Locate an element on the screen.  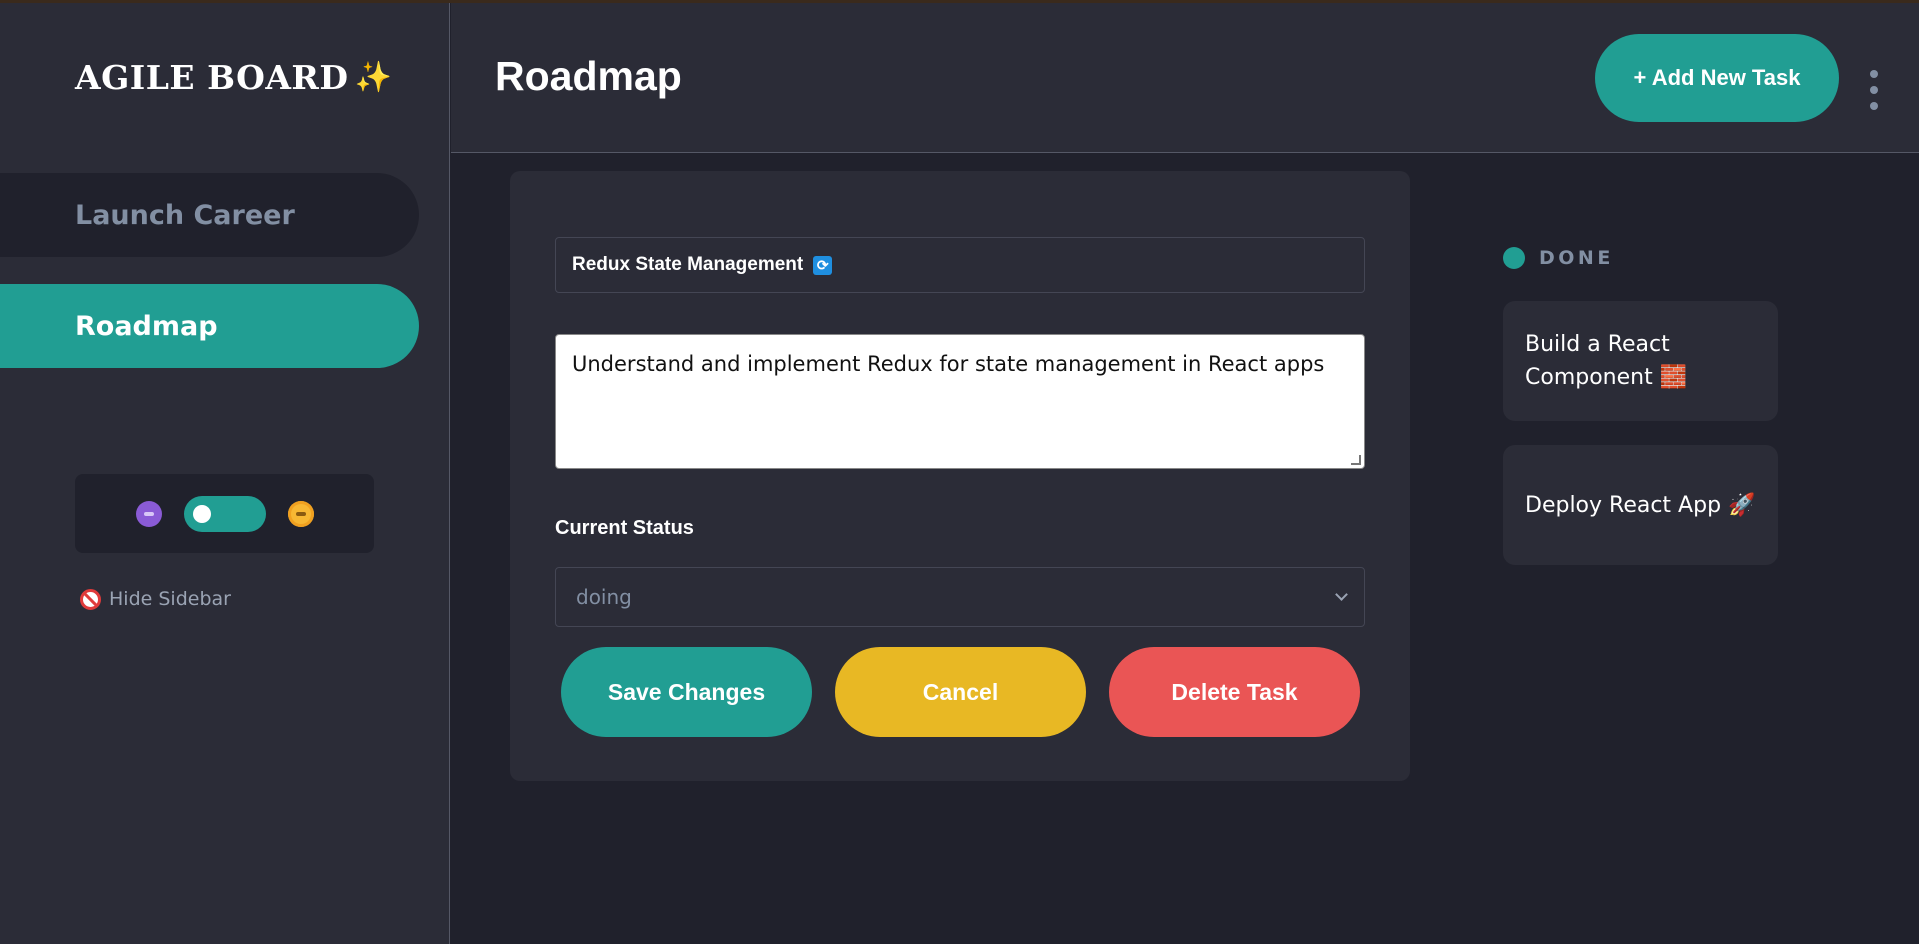
app-logo: AGILE BOARD ✨ is located at coordinates (233, 77).